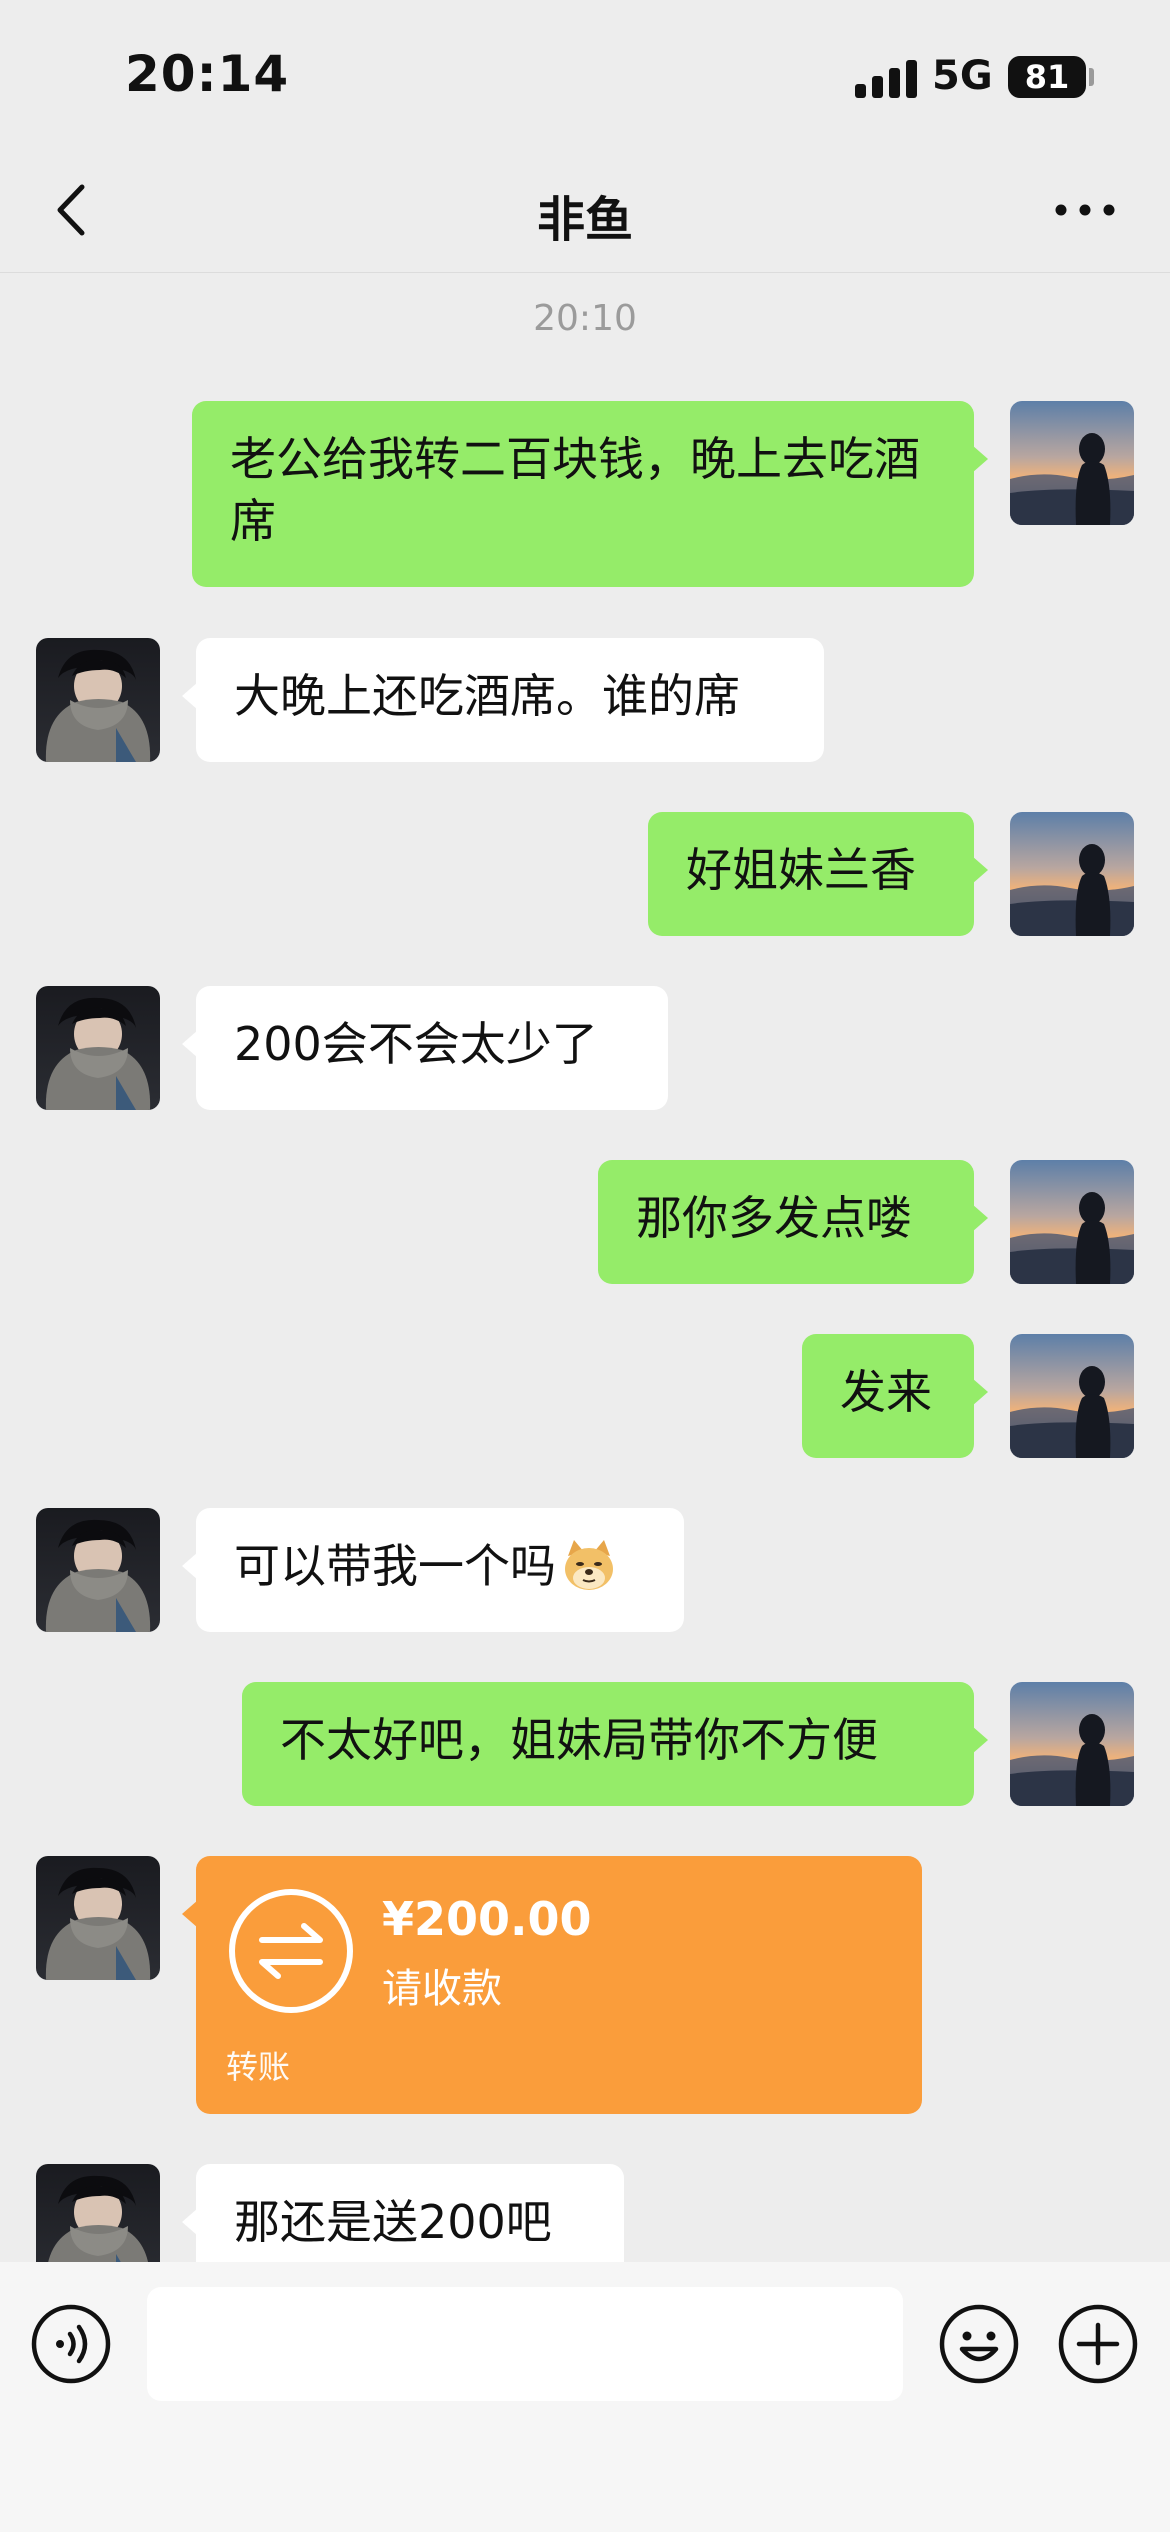 The height and width of the screenshot is (2532, 1170). I want to click on transfer-arrows-icon, so click(291, 1951).